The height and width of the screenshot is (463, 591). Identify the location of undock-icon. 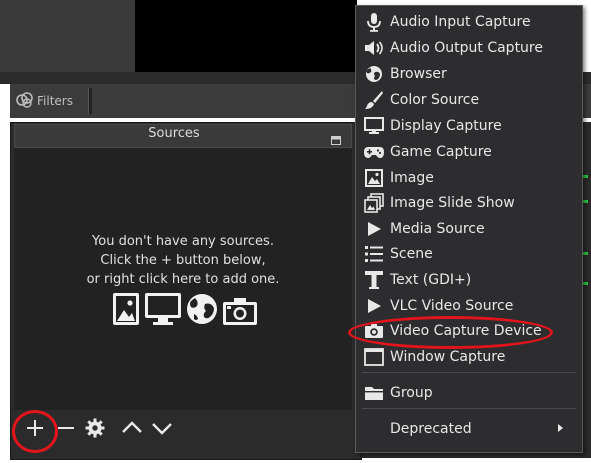
(336, 137).